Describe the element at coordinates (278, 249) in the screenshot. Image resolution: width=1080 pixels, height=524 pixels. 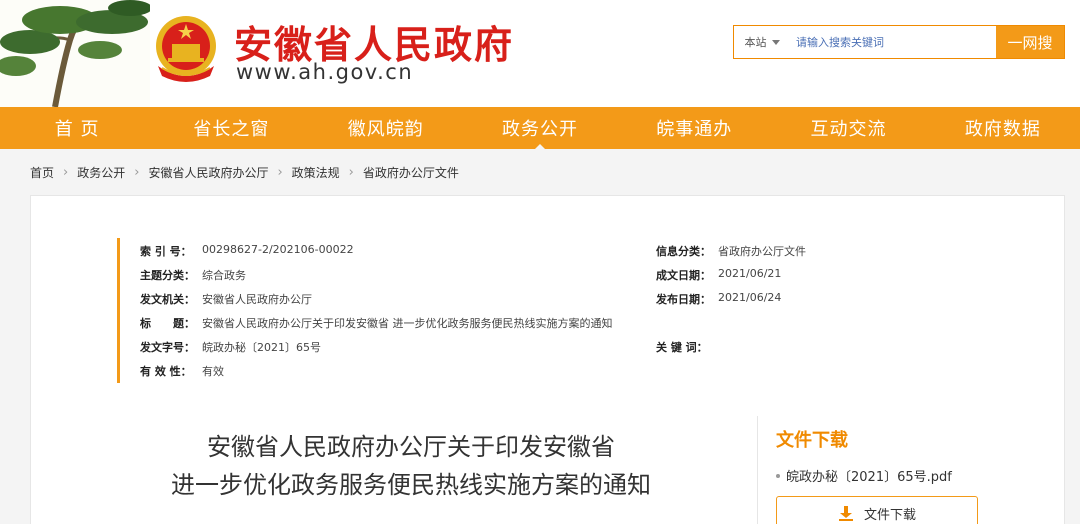
I see `meta-value: 00298627-2/202106-00022` at that location.